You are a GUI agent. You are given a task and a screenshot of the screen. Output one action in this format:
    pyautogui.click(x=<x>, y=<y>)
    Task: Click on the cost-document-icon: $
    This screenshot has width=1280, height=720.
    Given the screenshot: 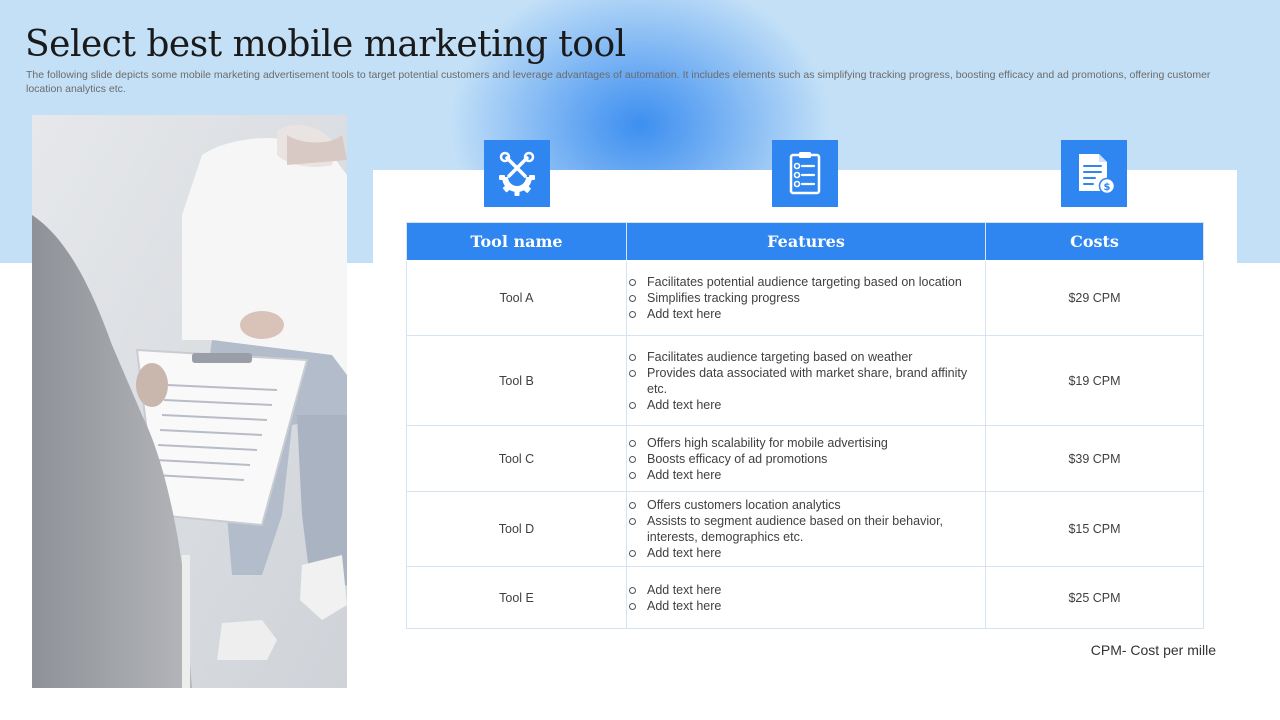 What is the action you would take?
    pyautogui.click(x=1094, y=173)
    